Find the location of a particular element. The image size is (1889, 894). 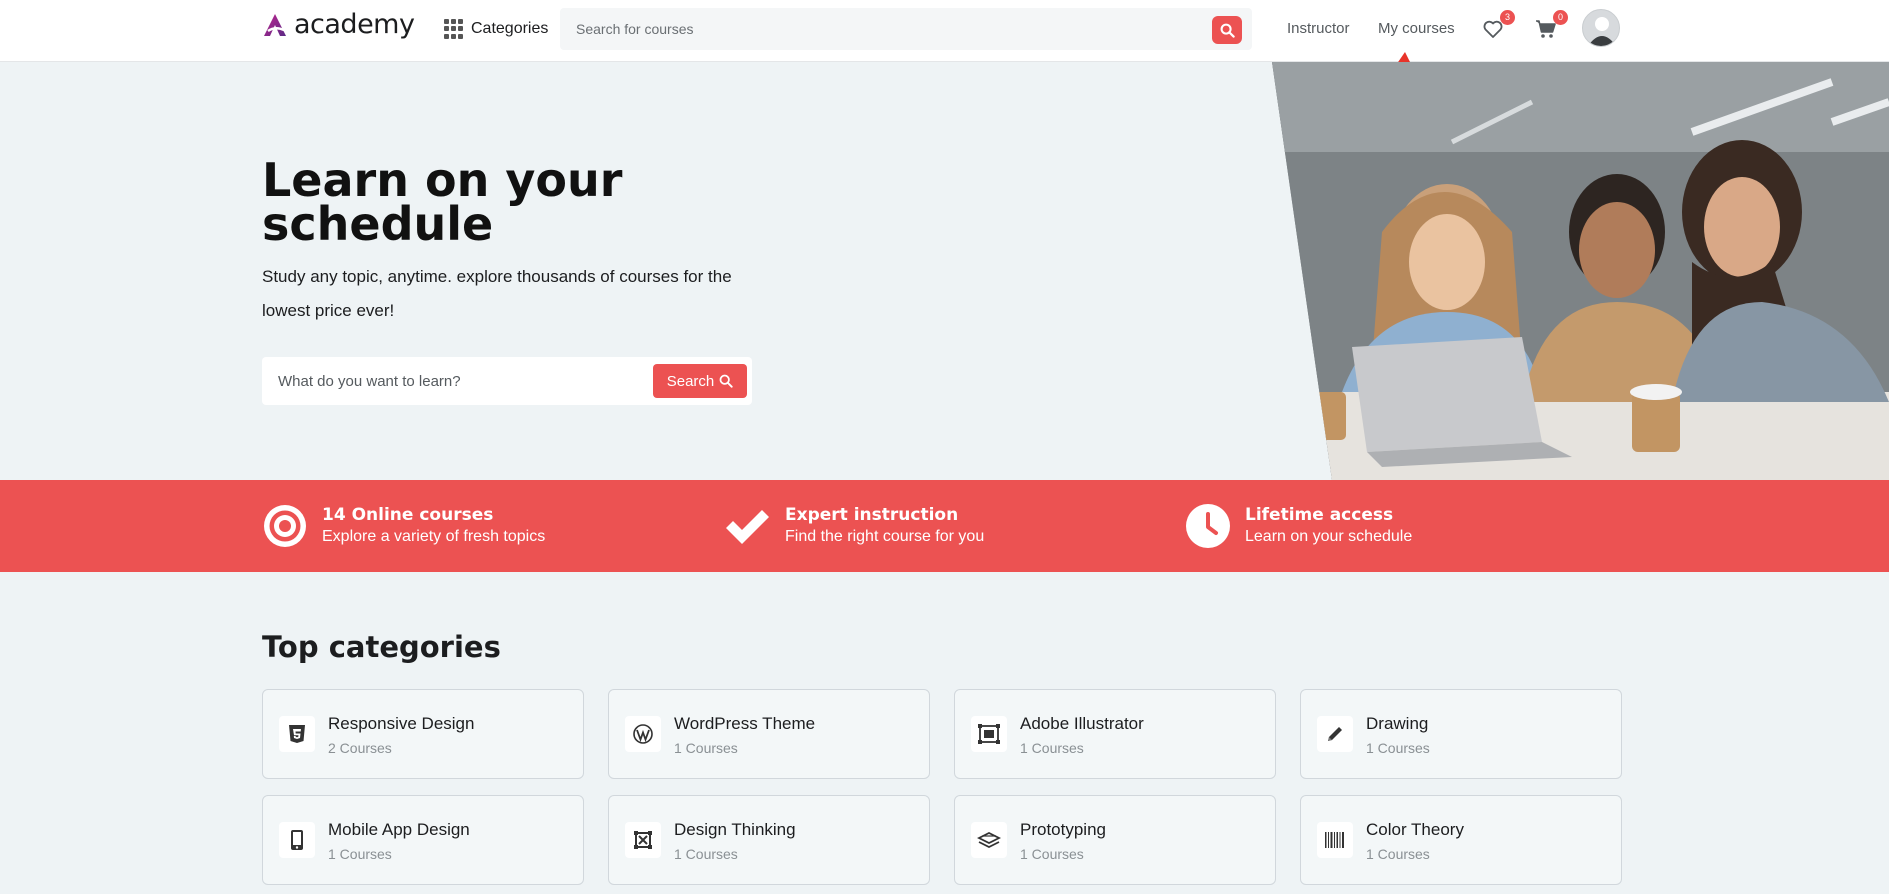

mobile-icon is located at coordinates (297, 840).